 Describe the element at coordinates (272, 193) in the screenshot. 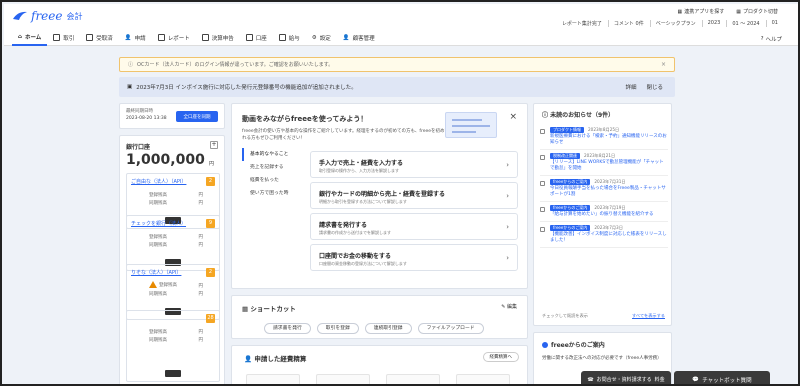

I see `video-tab: 使い方で困った時` at that location.